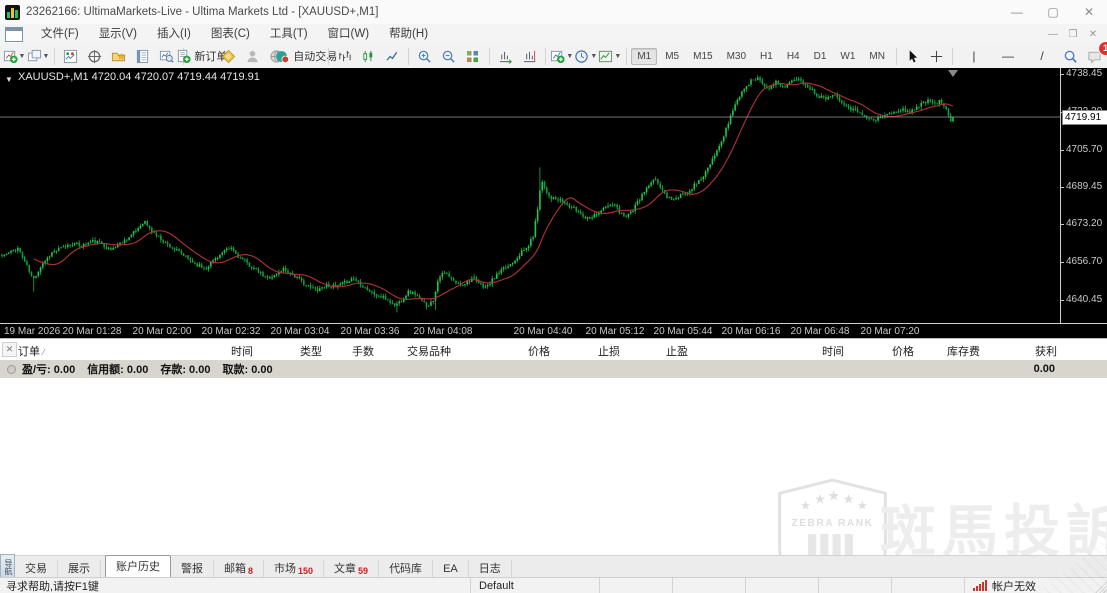 The width and height of the screenshot is (1107, 593). I want to click on horizontal-line-icon: —, so click(1007, 56).